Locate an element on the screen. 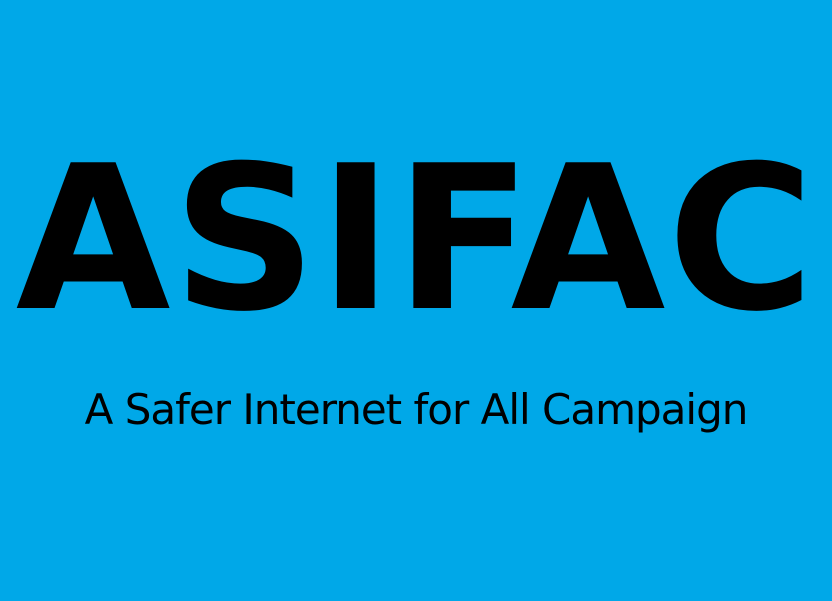  logo-subtitle: A Safer Internet for All Campaign is located at coordinates (416, 409).